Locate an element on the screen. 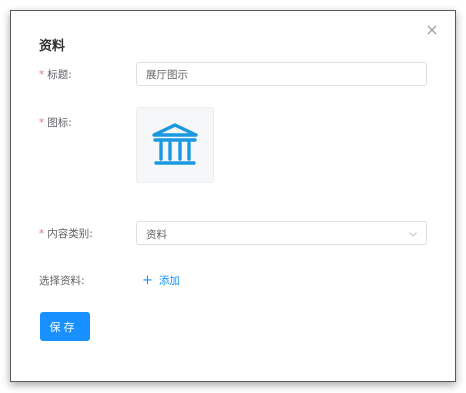 The height and width of the screenshot is (393, 466). material-label-text: 选择资料: is located at coordinates (62, 281).